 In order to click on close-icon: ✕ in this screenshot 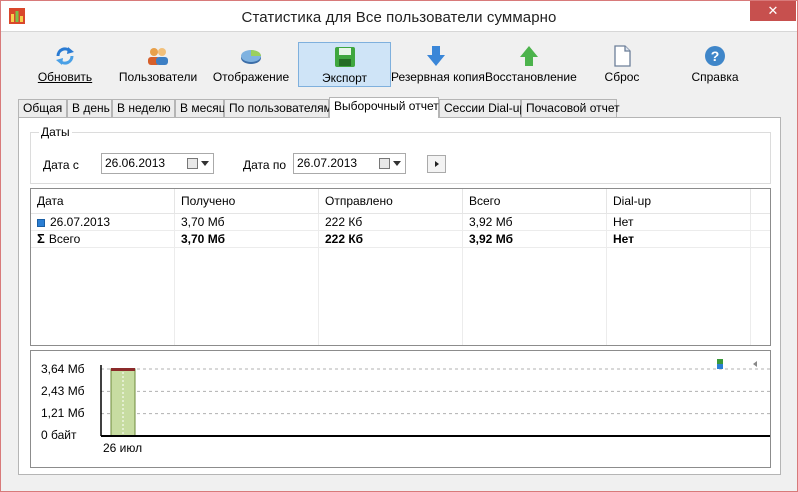, I will do `click(773, 10)`.